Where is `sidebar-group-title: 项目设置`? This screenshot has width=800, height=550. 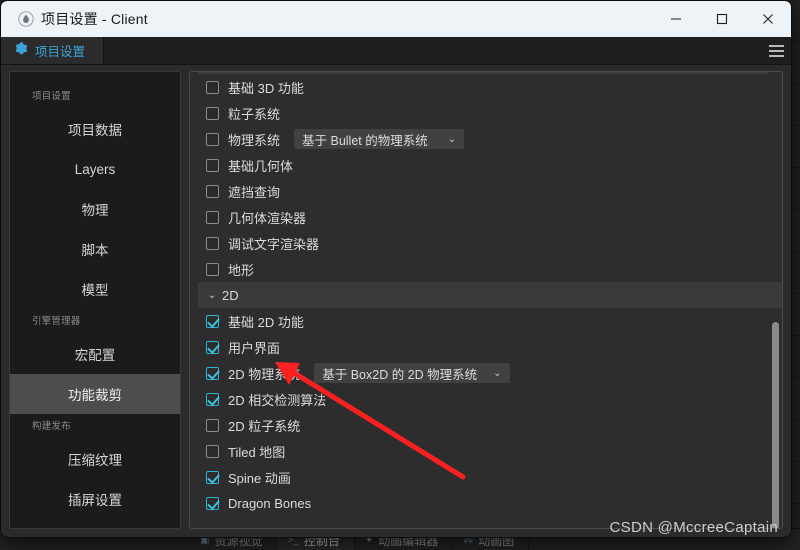 sidebar-group-title: 项目设置 is located at coordinates (51, 96).